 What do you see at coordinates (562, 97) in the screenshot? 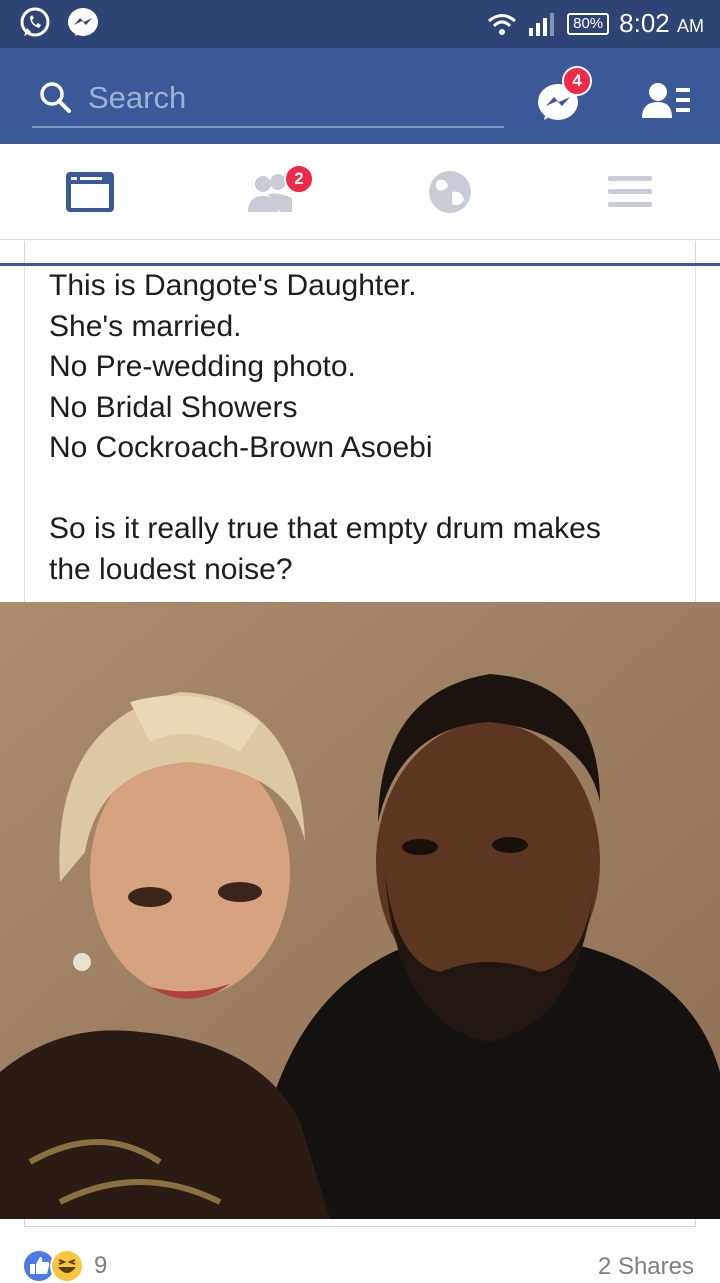
I see `messenger-button: 4` at bounding box center [562, 97].